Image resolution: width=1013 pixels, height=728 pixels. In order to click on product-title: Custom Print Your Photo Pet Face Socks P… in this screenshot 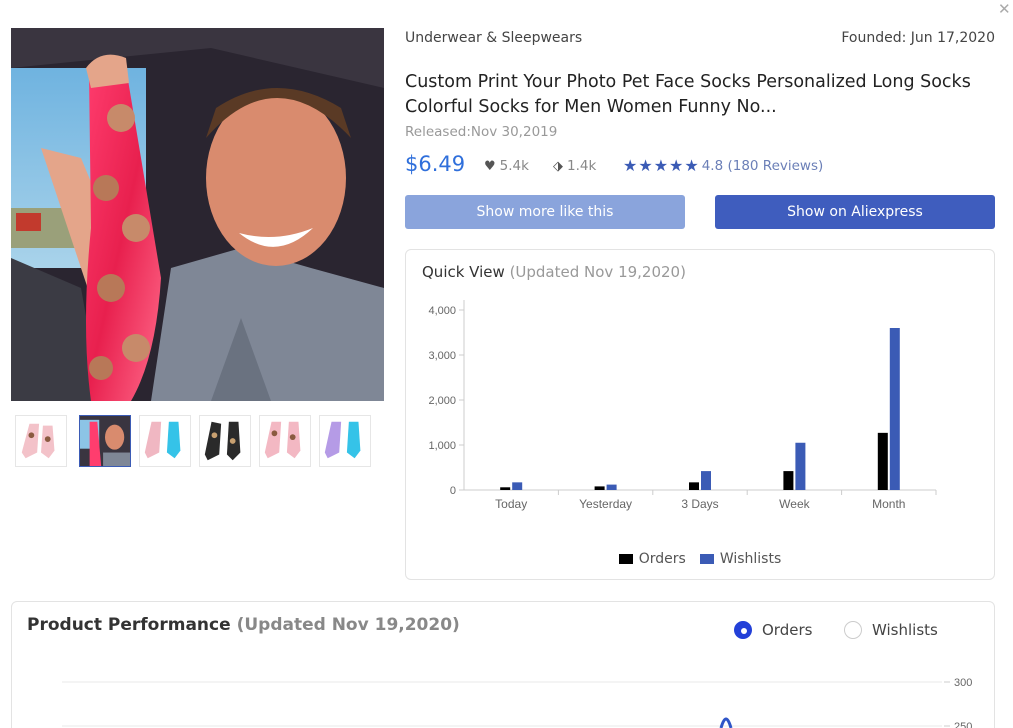, I will do `click(688, 94)`.